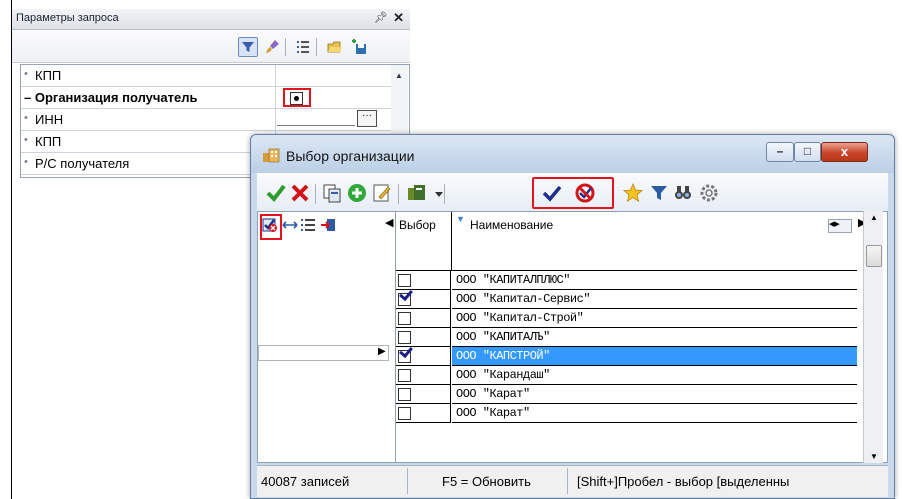 This screenshot has height=499, width=902. What do you see at coordinates (683, 193) in the screenshot?
I see `find-icon` at bounding box center [683, 193].